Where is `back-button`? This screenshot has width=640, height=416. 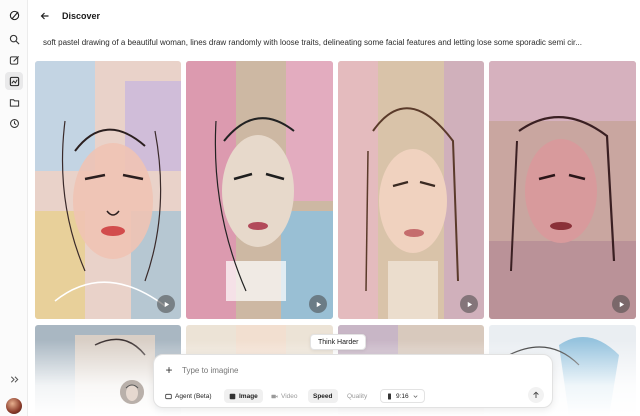
back-button is located at coordinates (45, 16).